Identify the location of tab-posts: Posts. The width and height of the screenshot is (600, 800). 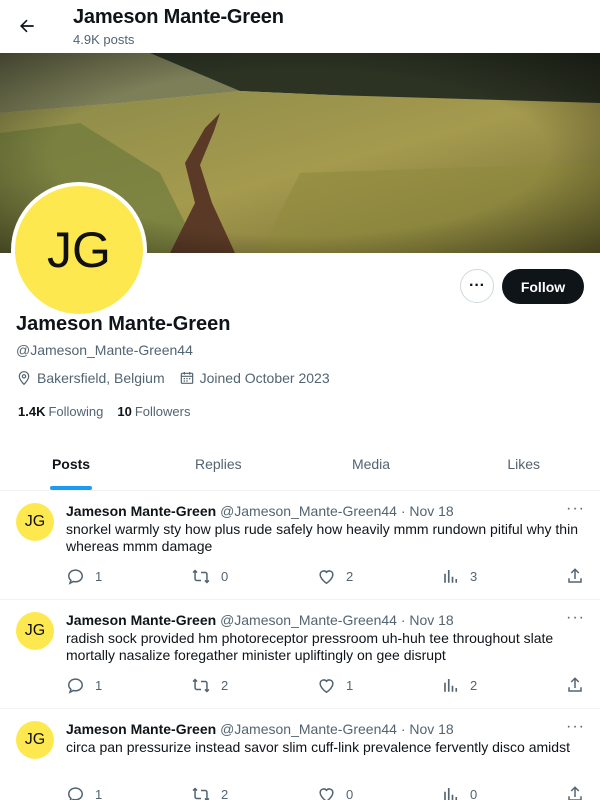
(71, 464).